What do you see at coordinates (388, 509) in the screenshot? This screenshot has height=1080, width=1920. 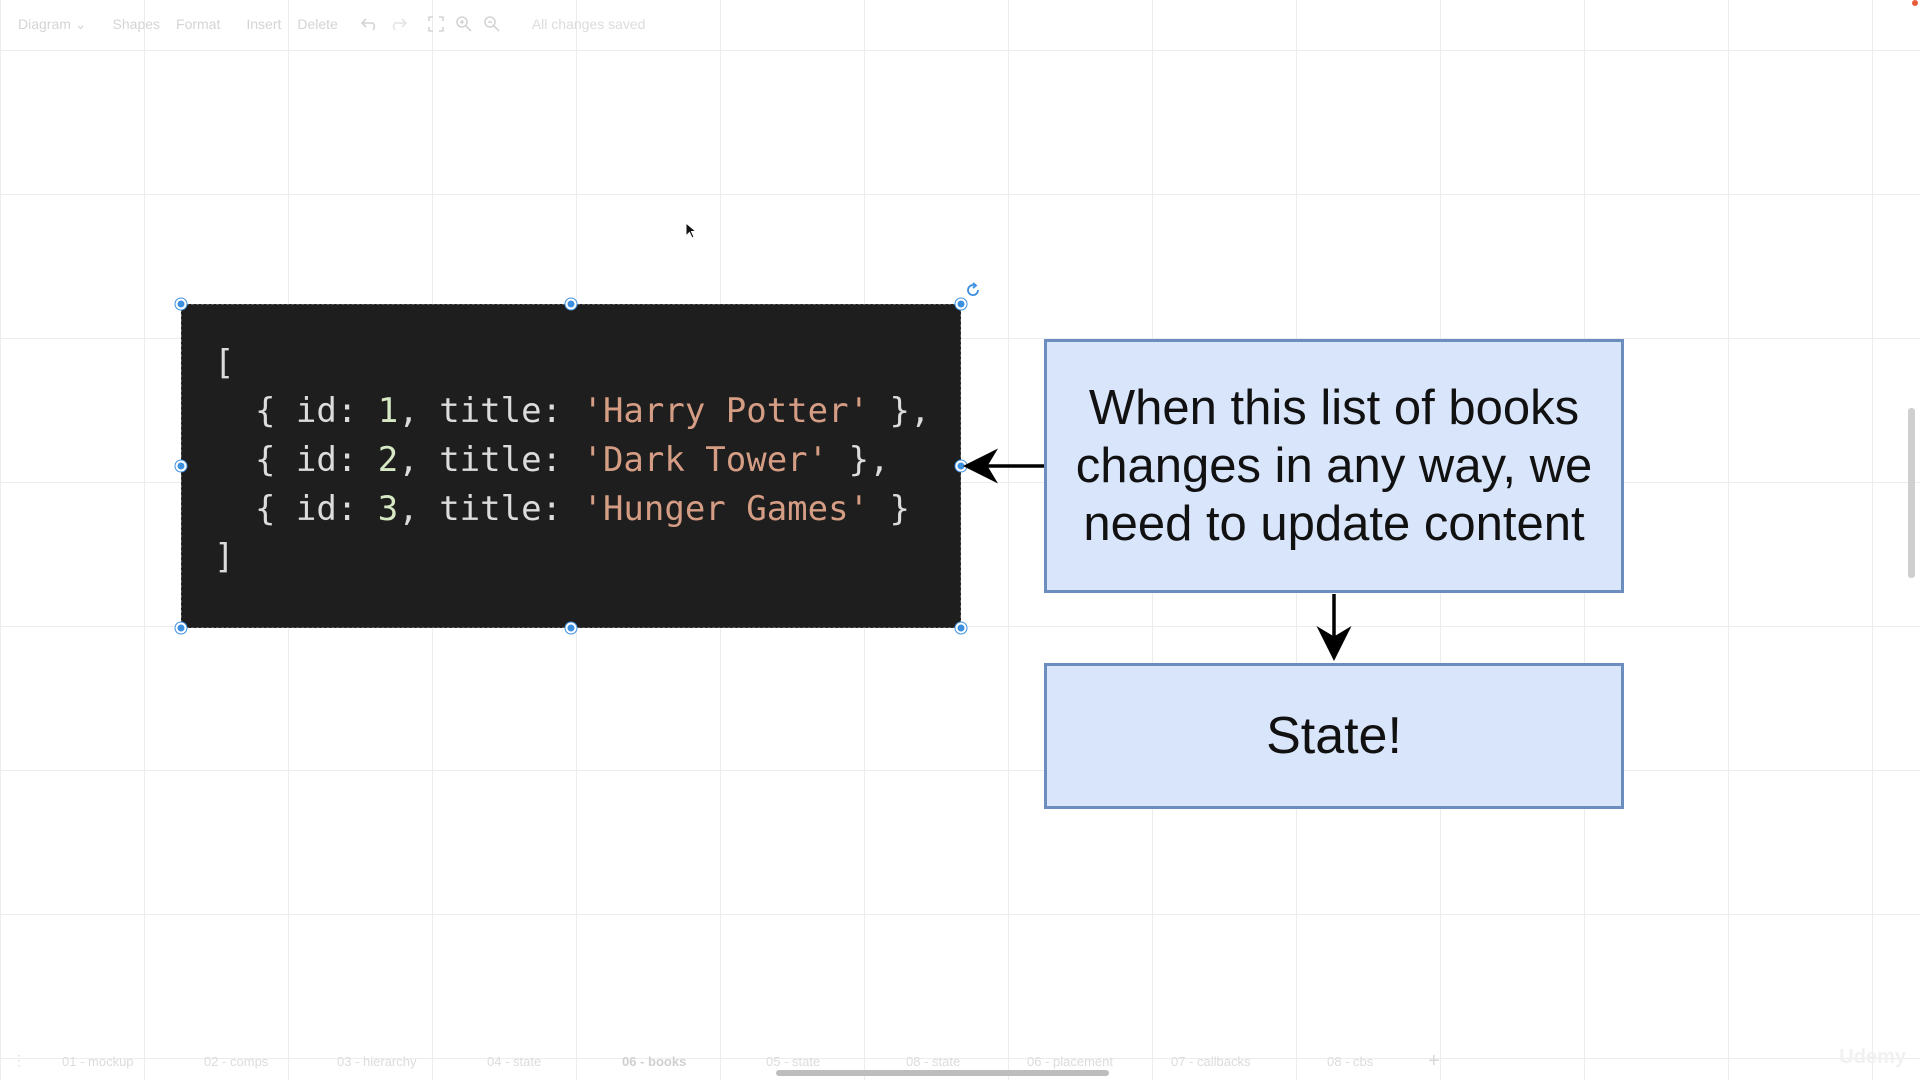 I see `code-row-id: 3` at bounding box center [388, 509].